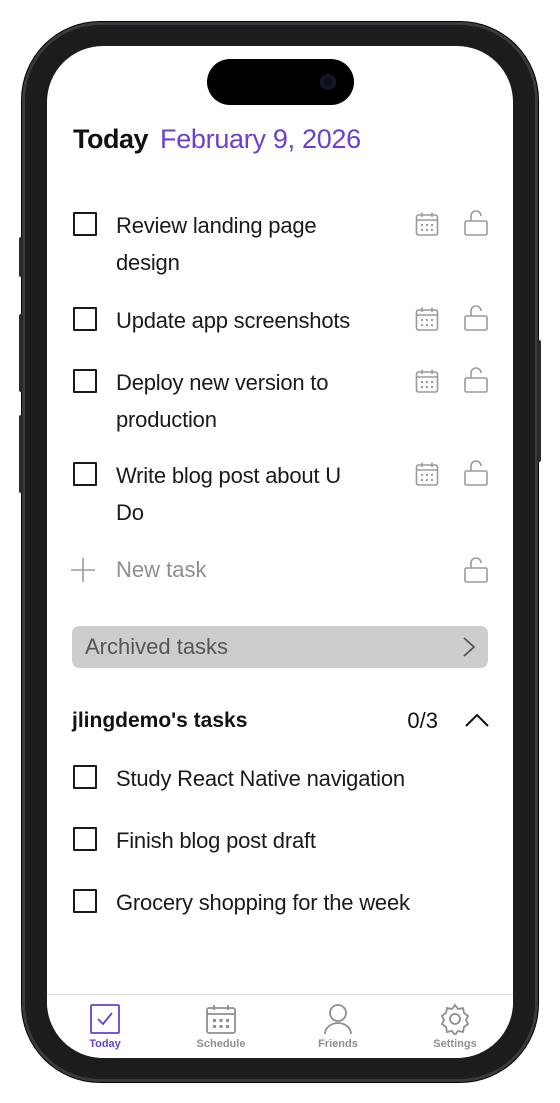 The height and width of the screenshot is (1103, 560). Describe the element at coordinates (236, 401) in the screenshot. I see `task-label: Deploy new version to production` at that location.